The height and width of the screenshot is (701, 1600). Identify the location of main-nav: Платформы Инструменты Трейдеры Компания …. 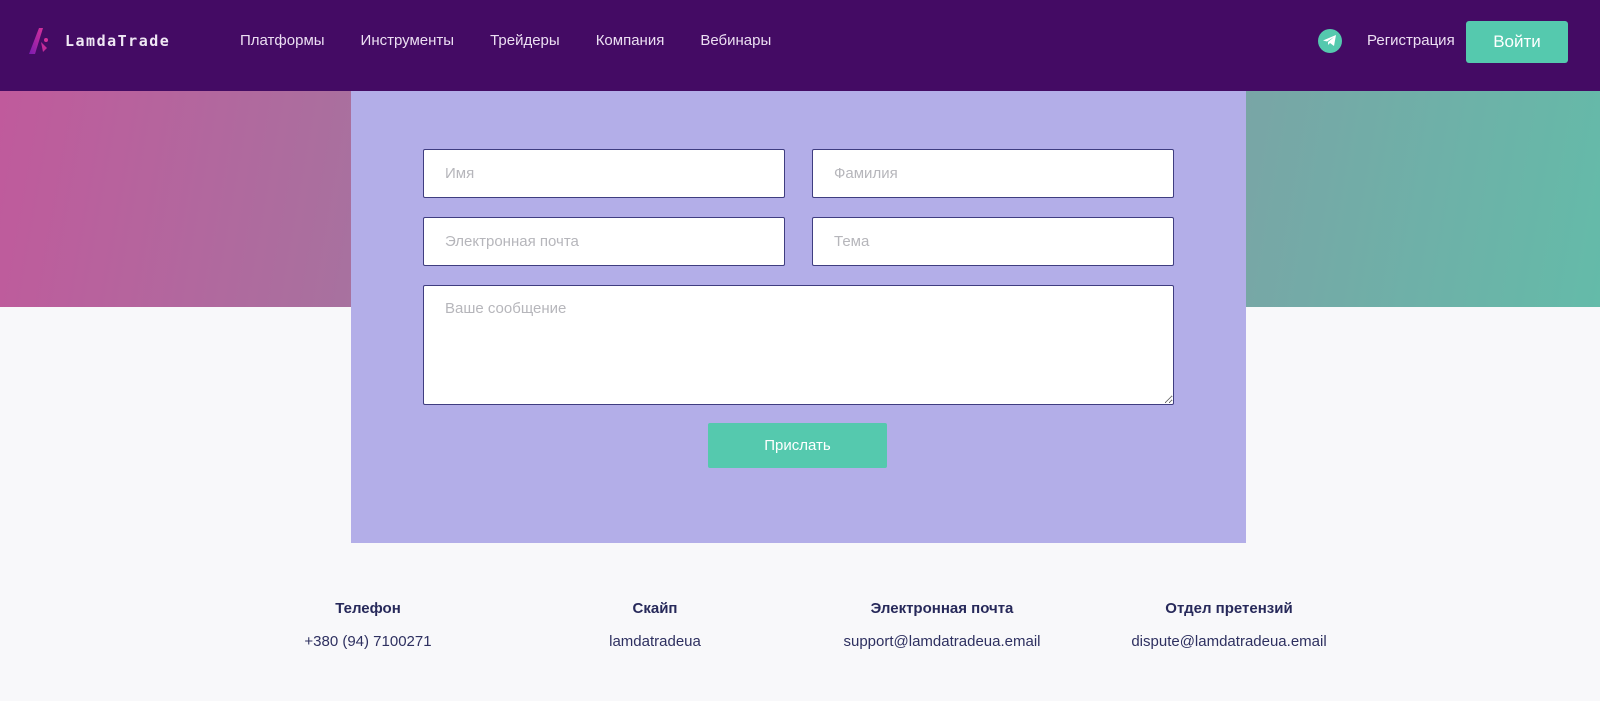
(505, 40).